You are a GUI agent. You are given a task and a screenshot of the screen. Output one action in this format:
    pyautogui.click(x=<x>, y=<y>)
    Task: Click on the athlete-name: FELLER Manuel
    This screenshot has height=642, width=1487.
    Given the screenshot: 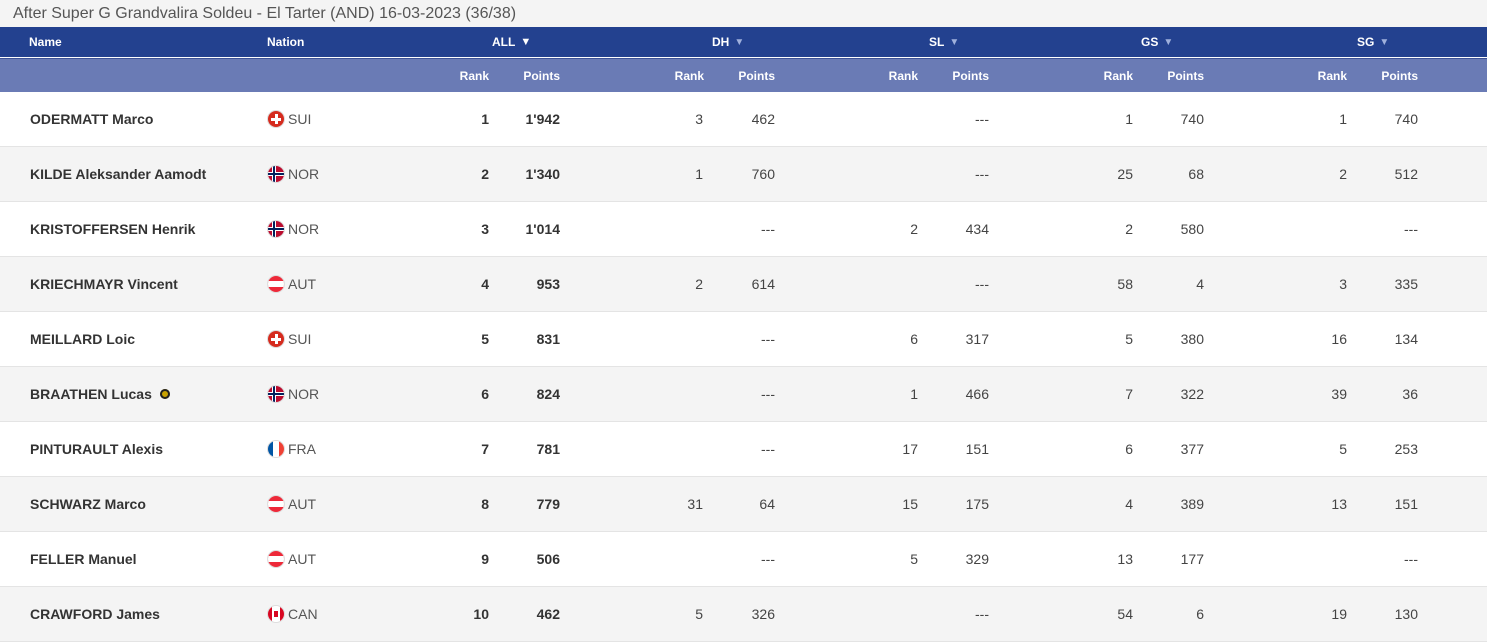 What is the action you would take?
    pyautogui.click(x=83, y=559)
    